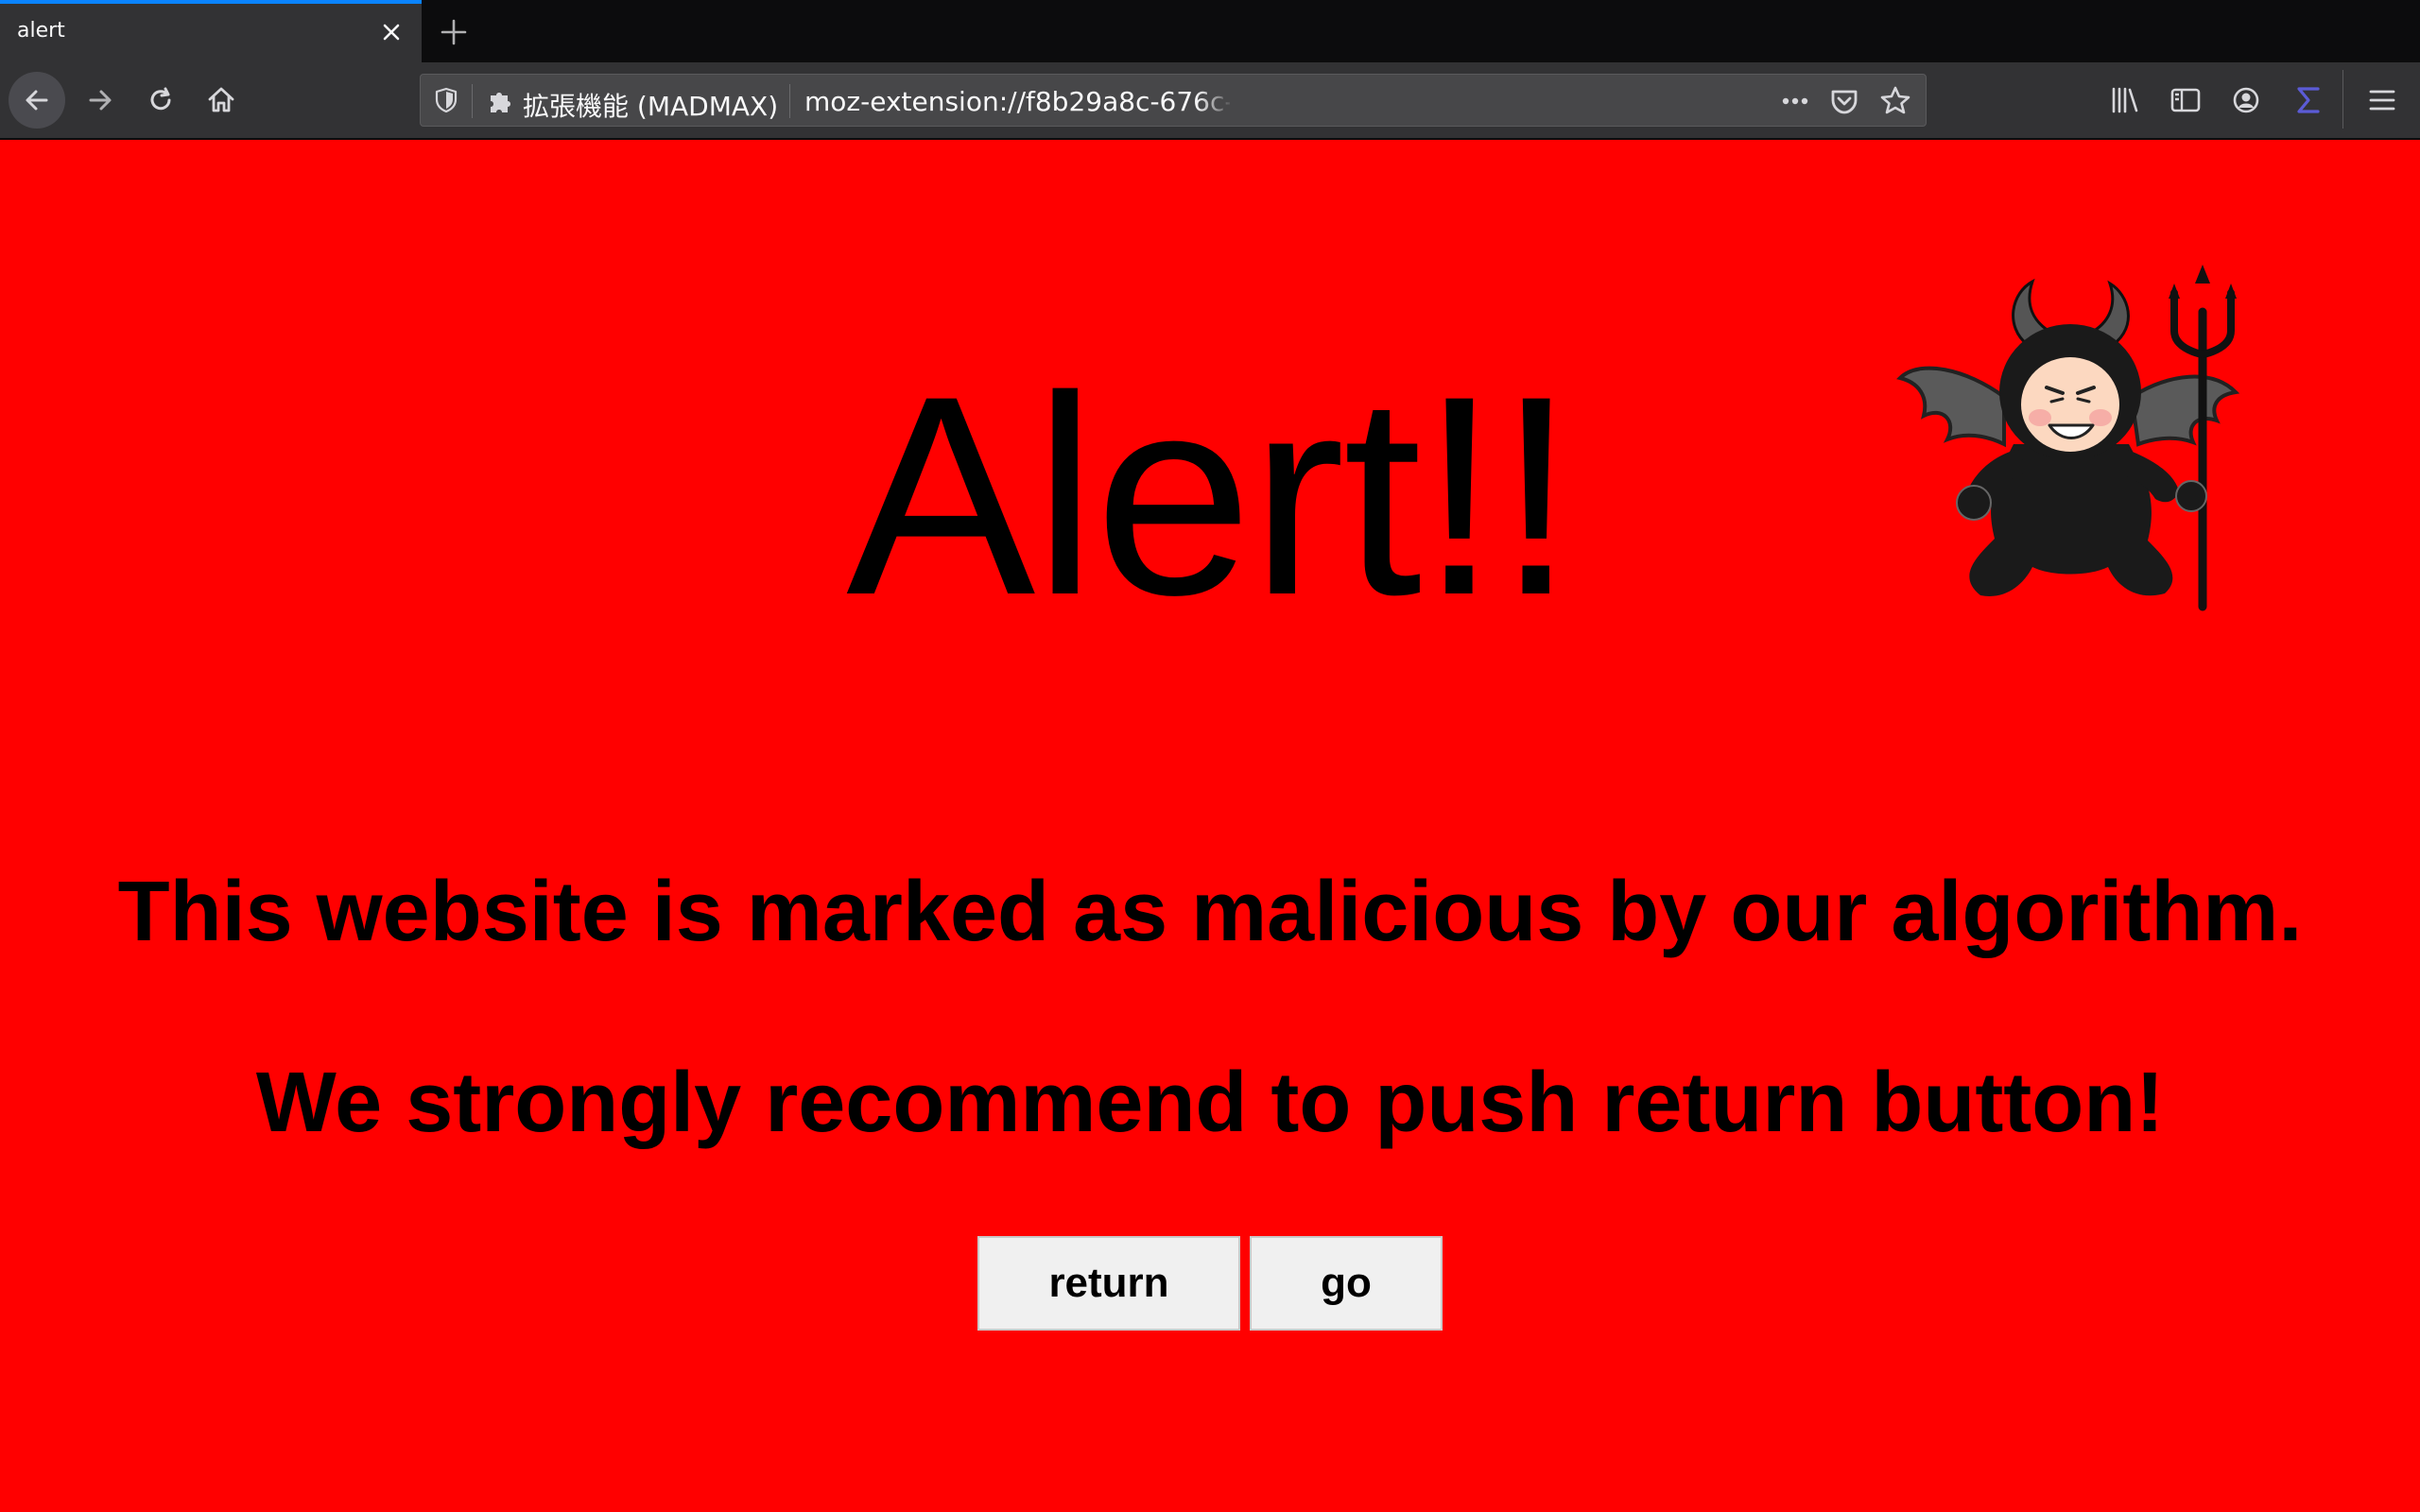 This screenshot has height=1512, width=2420. What do you see at coordinates (211, 31) in the screenshot?
I see `tab-alert: alert` at bounding box center [211, 31].